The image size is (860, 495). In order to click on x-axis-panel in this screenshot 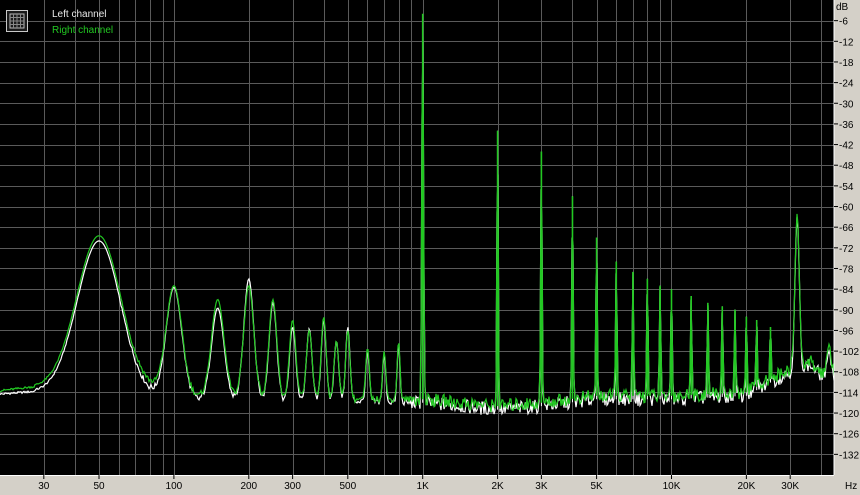, I will do `click(430, 485)`.